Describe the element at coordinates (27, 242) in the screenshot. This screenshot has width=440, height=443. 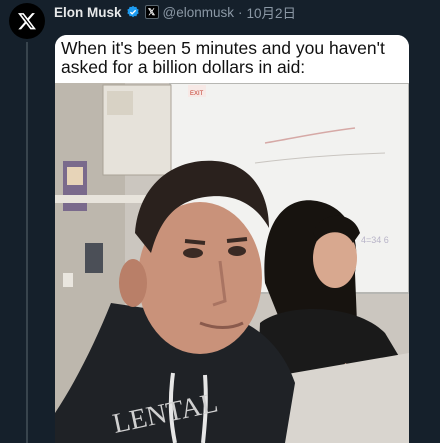
I see `thread-line` at that location.